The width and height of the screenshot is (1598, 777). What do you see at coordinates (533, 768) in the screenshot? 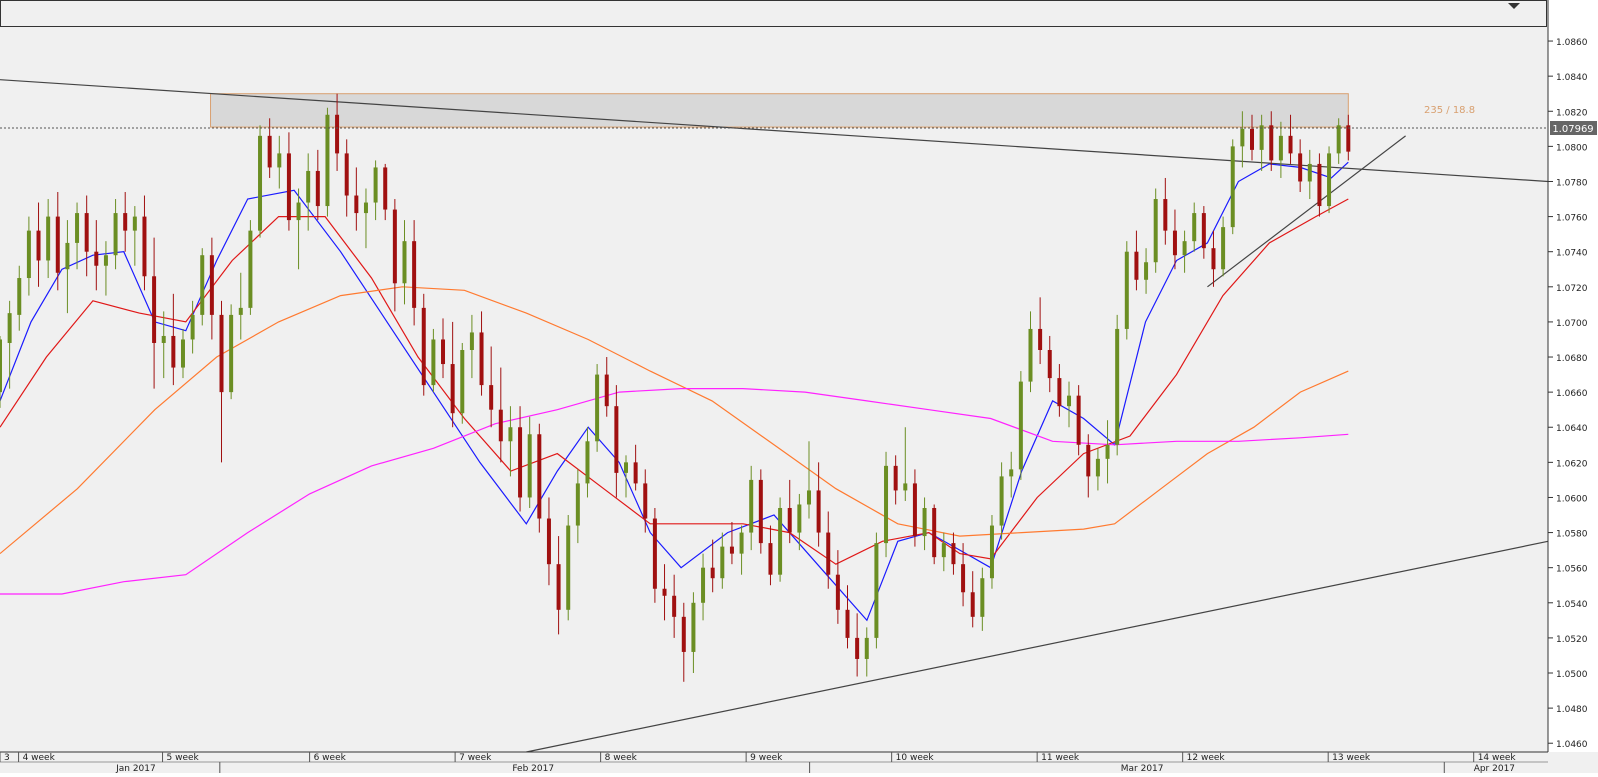
I see `month-label: Feb 2017` at bounding box center [533, 768].